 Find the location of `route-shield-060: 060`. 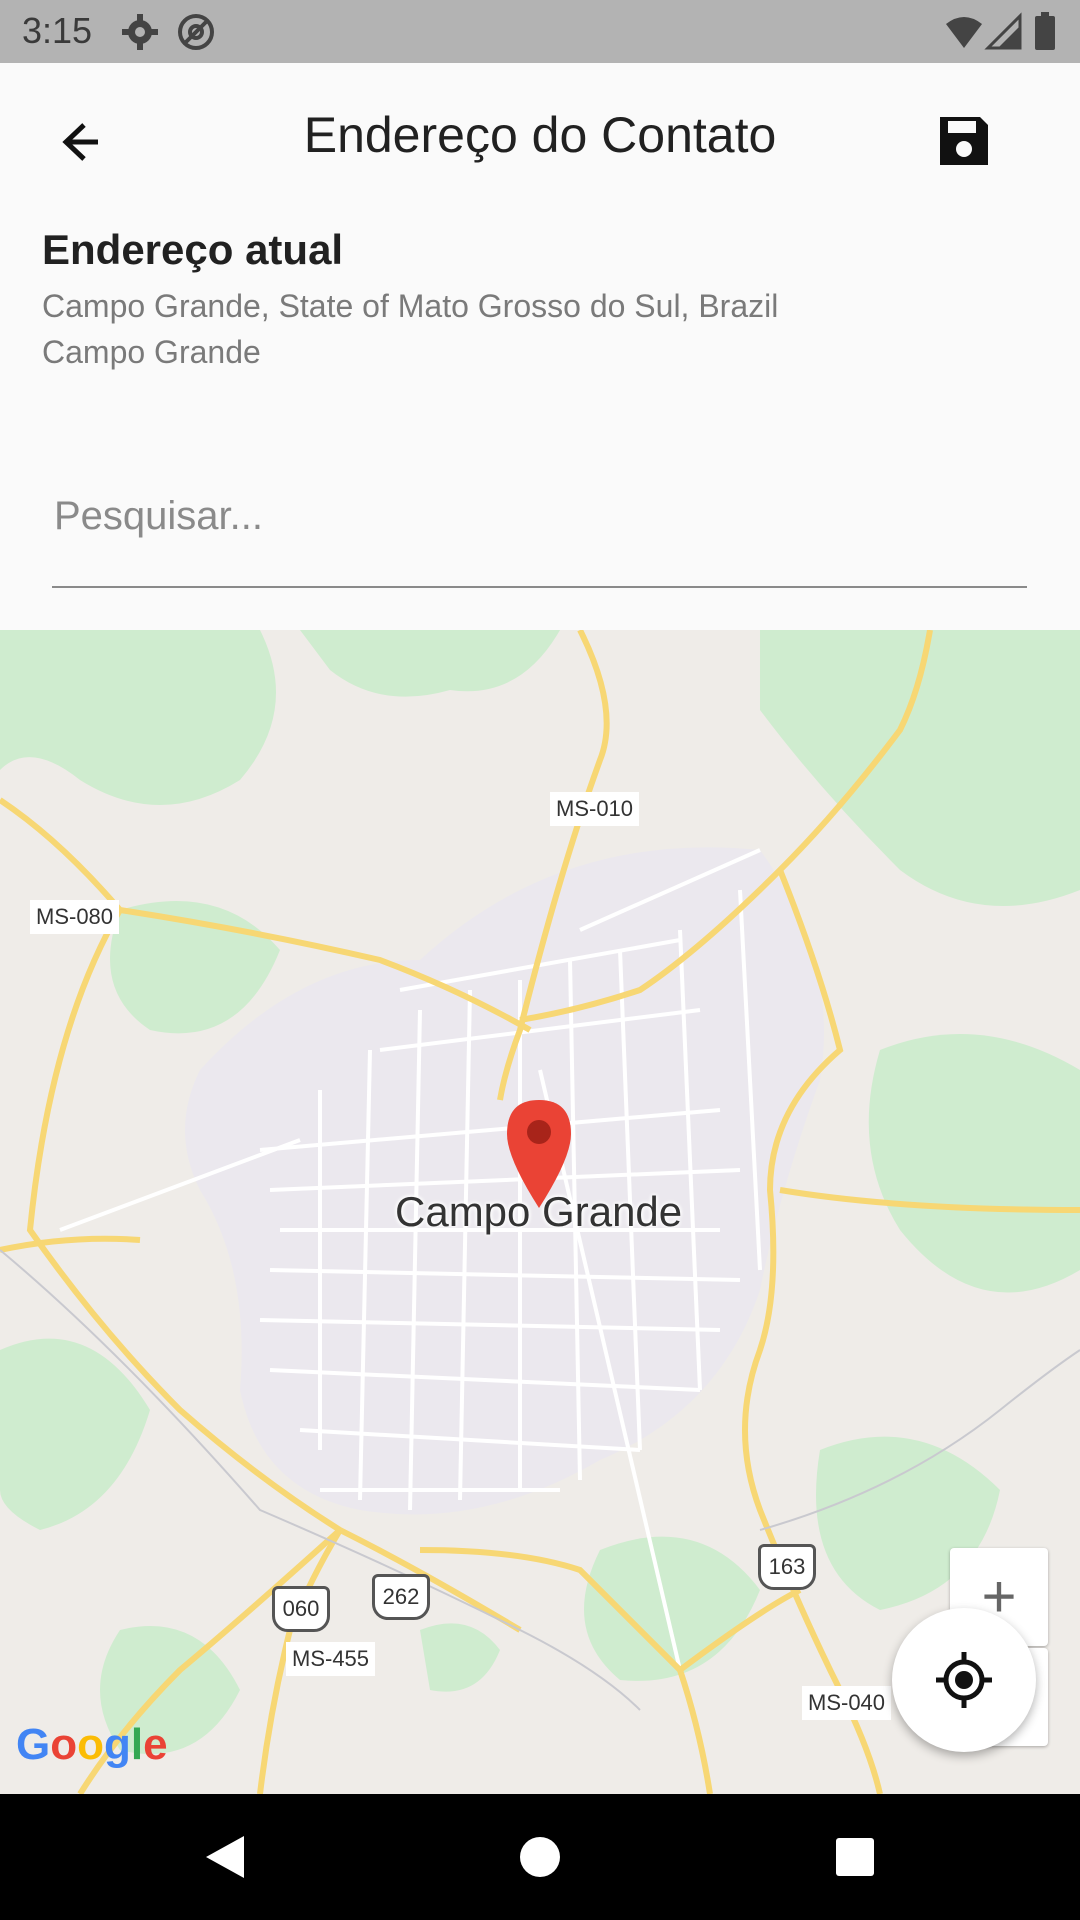

route-shield-060: 060 is located at coordinates (301, 1609).